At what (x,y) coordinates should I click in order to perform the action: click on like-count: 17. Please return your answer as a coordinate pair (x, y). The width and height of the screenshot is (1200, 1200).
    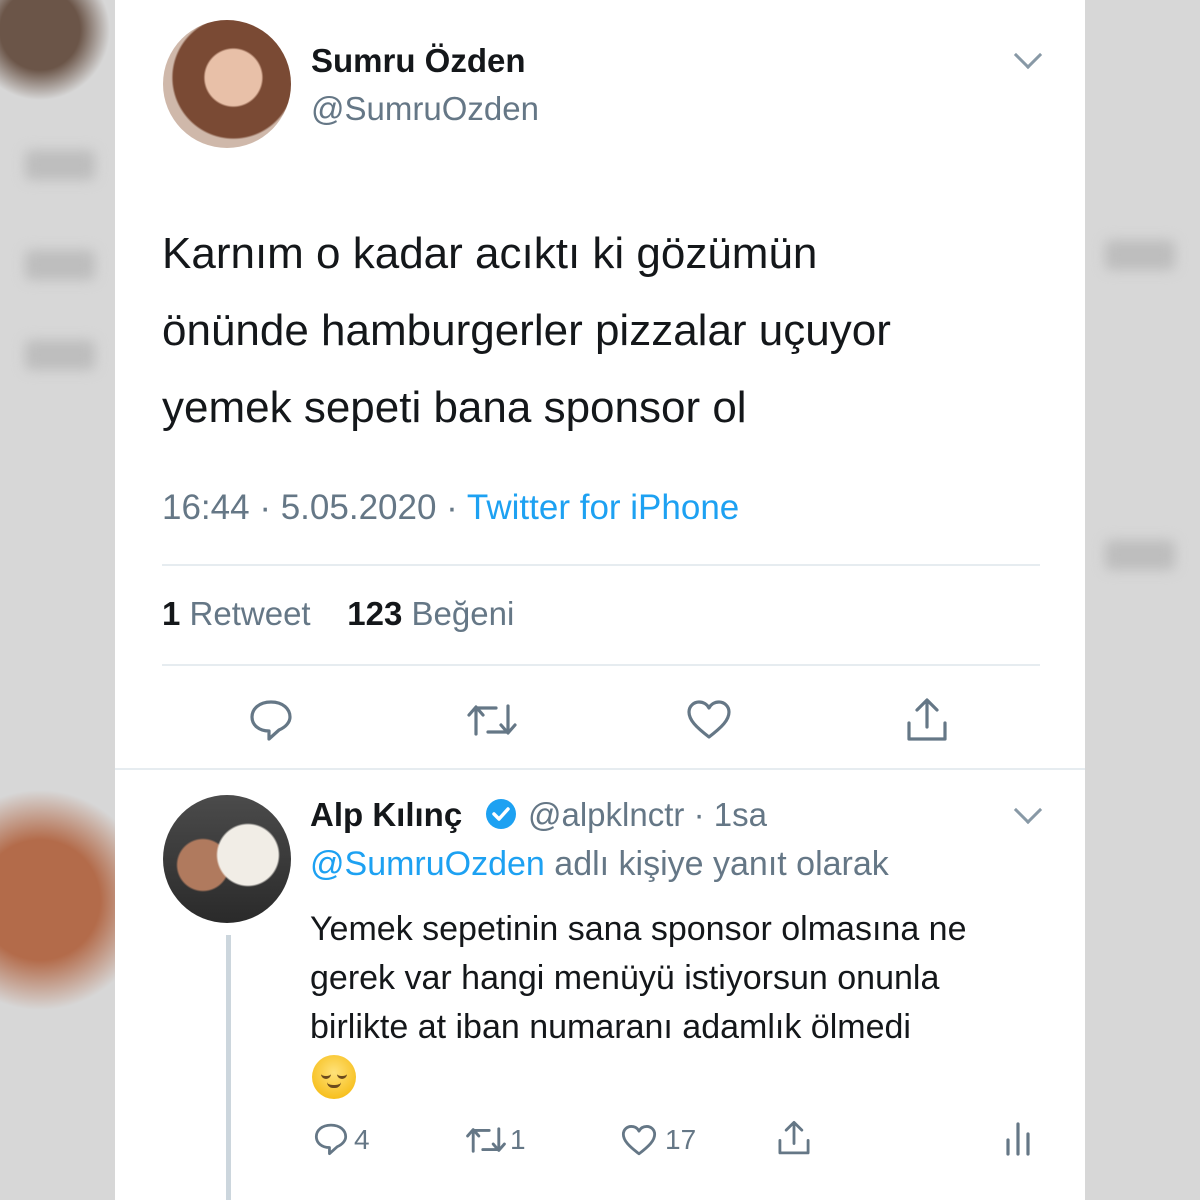
    Looking at the image, I should click on (681, 1139).